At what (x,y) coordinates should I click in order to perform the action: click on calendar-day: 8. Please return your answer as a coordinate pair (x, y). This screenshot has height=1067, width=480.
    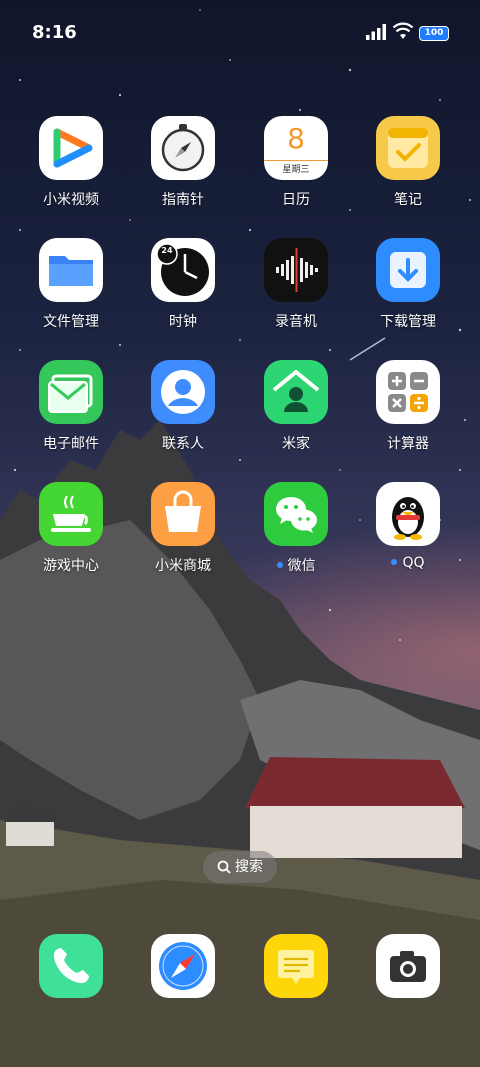
    Looking at the image, I should click on (296, 138).